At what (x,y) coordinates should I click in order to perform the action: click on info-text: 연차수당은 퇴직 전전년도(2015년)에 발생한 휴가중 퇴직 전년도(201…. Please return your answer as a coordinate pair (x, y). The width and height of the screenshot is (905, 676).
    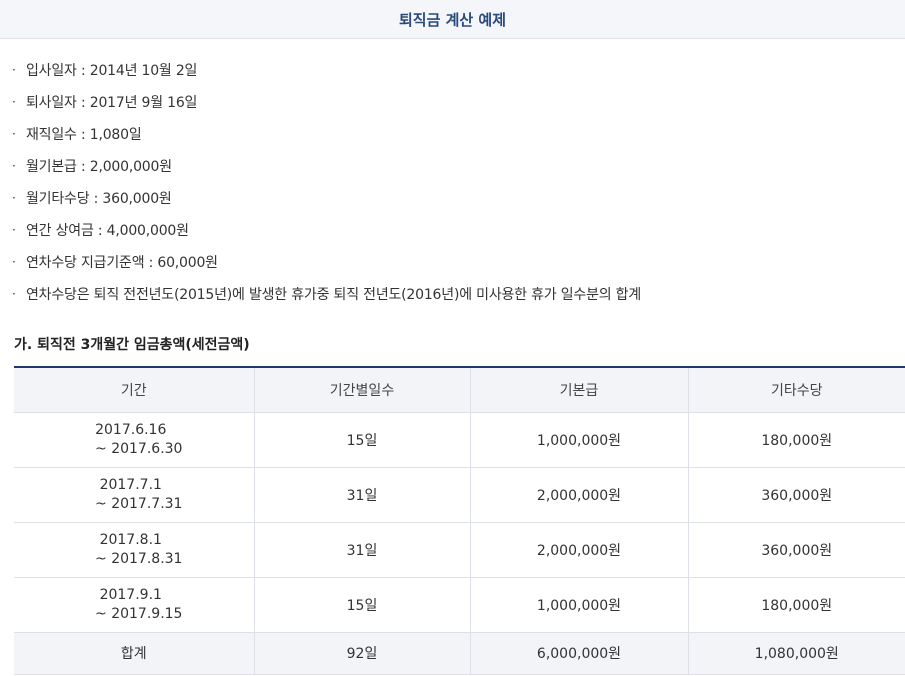
    Looking at the image, I should click on (334, 295).